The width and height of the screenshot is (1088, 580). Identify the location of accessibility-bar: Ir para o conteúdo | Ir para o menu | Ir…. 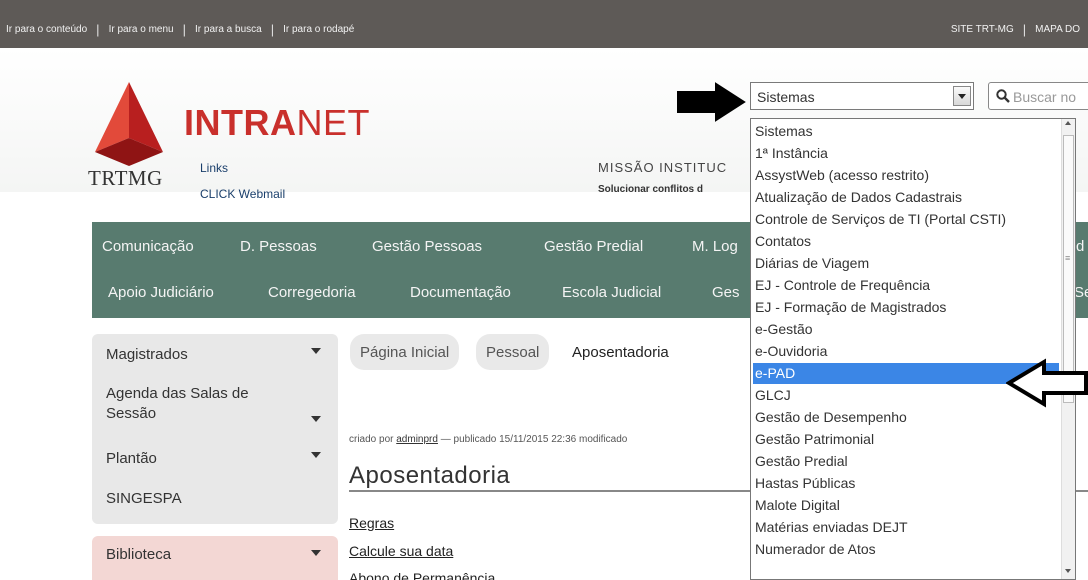
(544, 24).